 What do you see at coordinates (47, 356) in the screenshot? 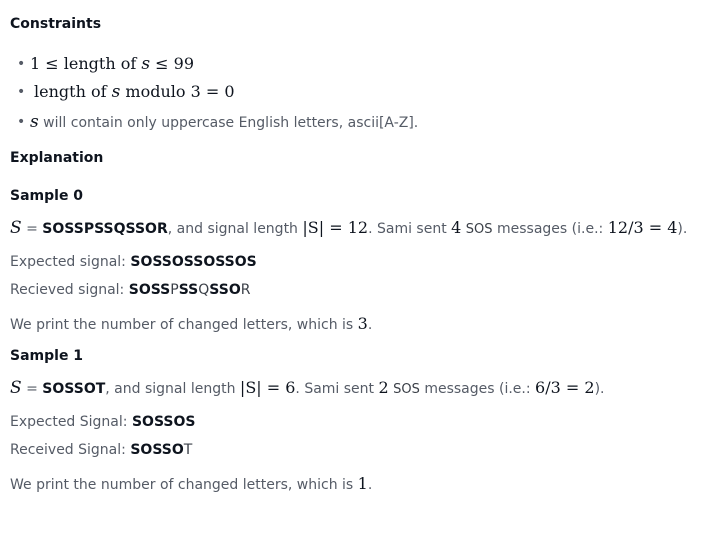
I see `sample-1-heading: Sample 1` at bounding box center [47, 356].